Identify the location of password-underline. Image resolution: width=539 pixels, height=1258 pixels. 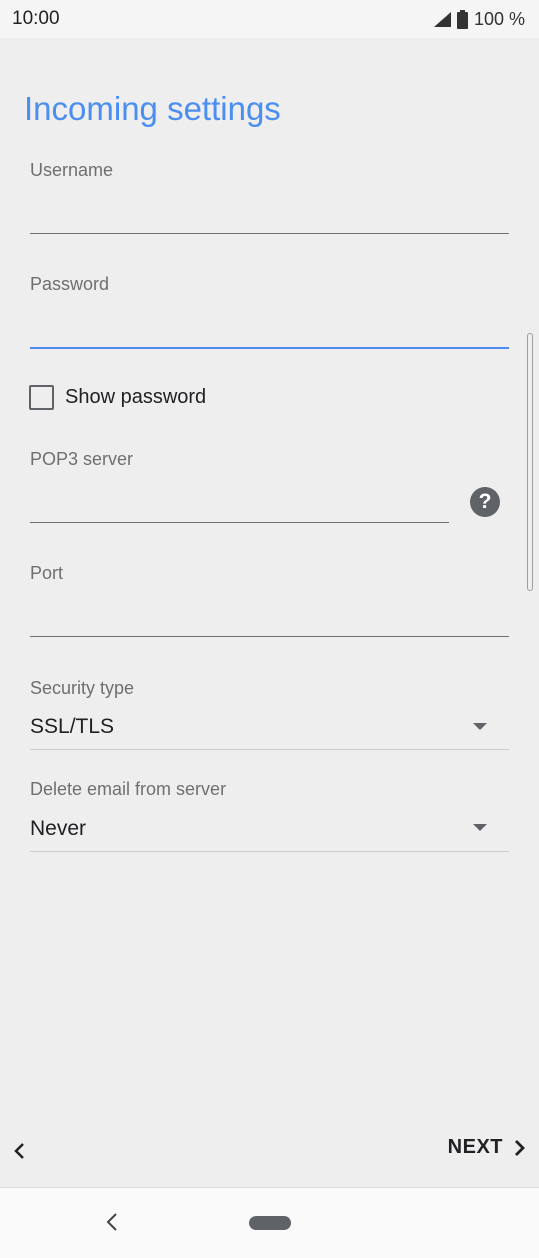
(269, 348).